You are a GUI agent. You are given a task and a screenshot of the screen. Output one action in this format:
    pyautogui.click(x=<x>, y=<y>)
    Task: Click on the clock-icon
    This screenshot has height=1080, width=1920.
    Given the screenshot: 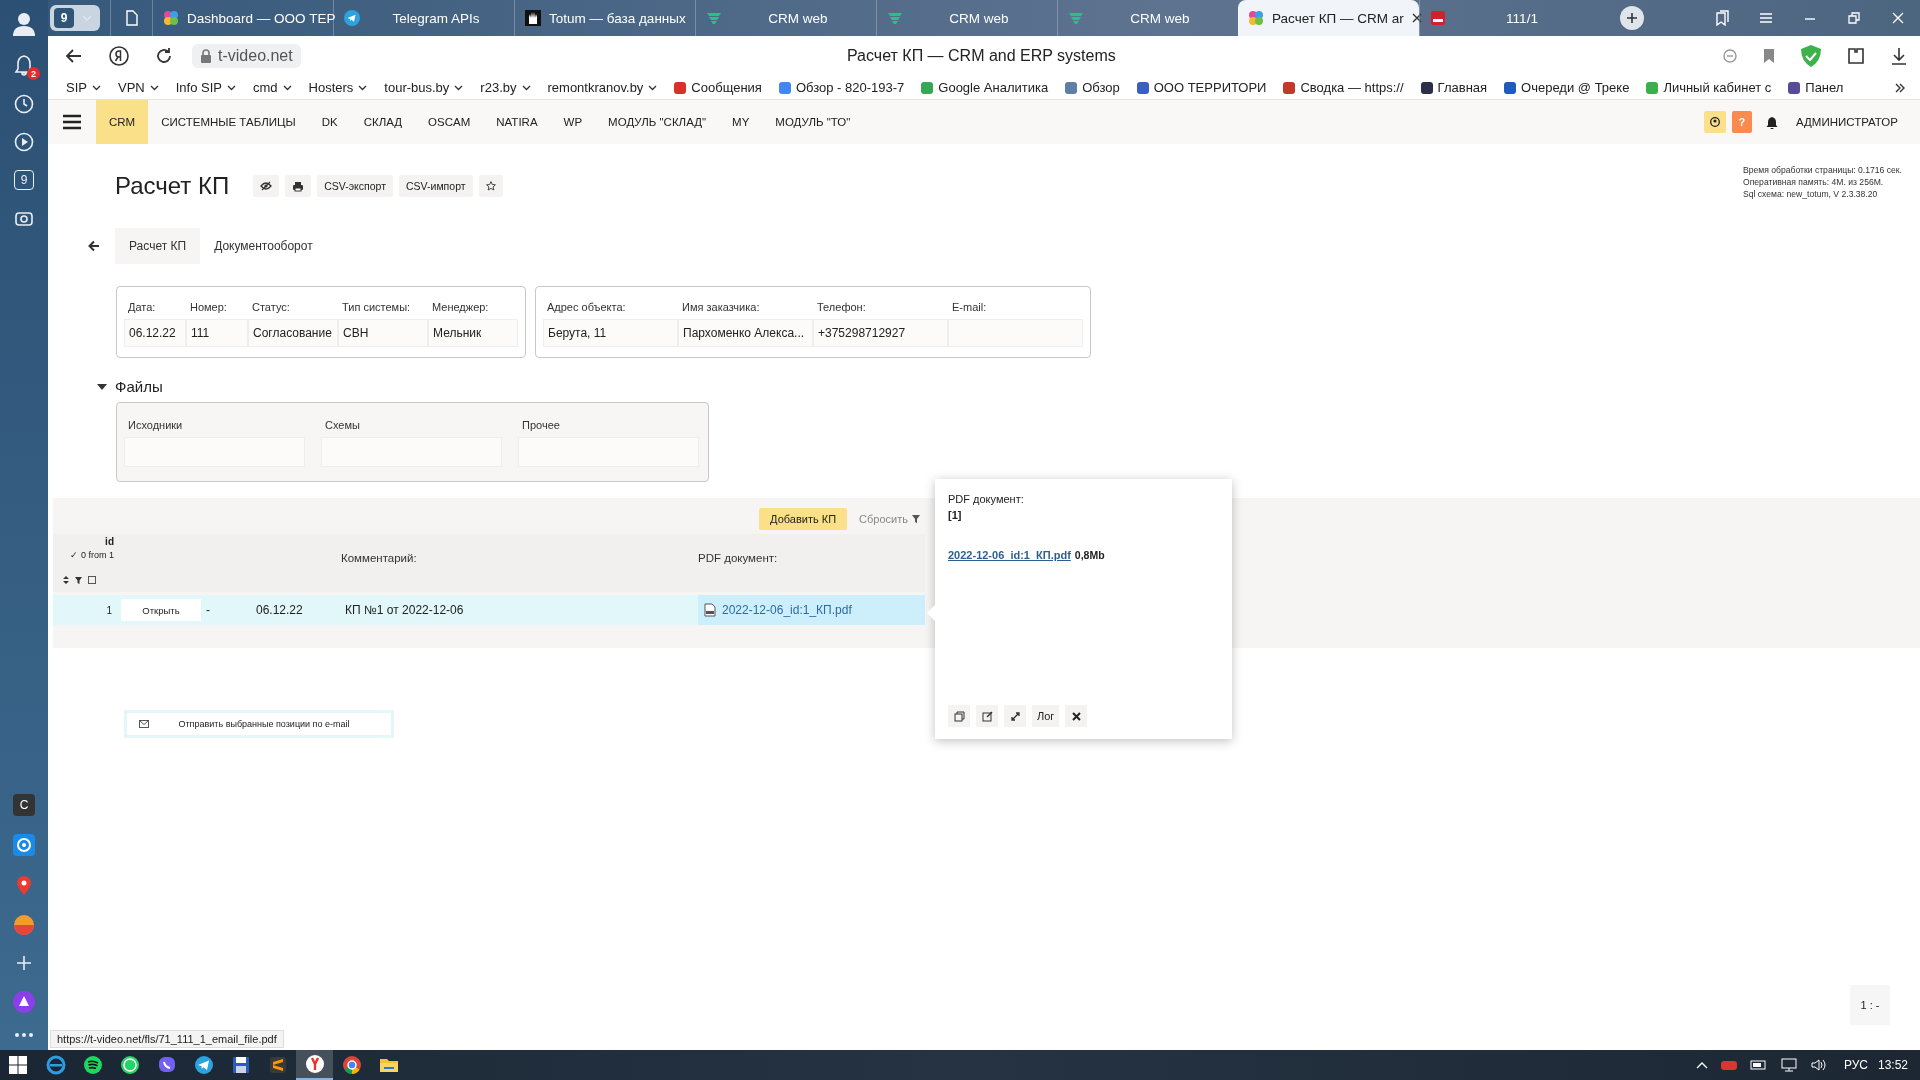 What is the action you would take?
    pyautogui.click(x=24, y=104)
    